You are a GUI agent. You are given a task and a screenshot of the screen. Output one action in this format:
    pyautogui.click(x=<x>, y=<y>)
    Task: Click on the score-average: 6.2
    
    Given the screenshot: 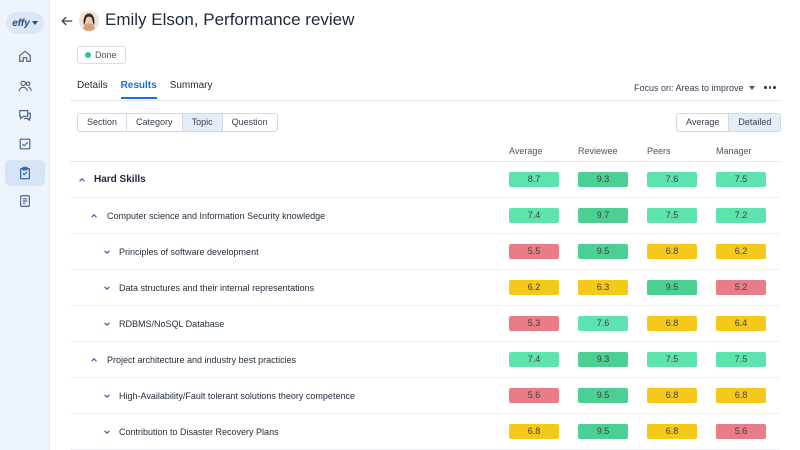 What is the action you would take?
    pyautogui.click(x=534, y=287)
    